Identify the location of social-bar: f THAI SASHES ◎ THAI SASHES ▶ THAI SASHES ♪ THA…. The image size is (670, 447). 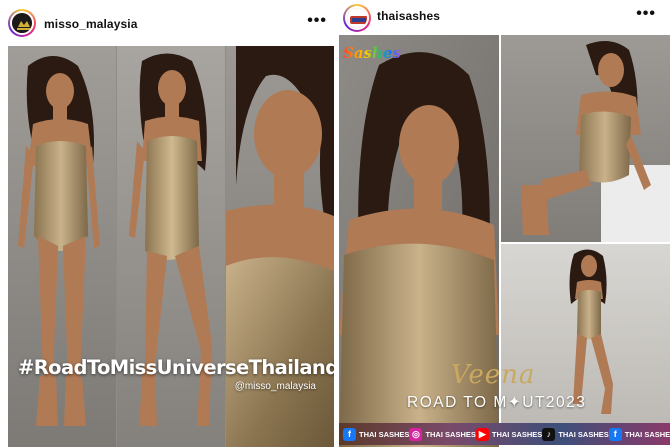
(504, 434).